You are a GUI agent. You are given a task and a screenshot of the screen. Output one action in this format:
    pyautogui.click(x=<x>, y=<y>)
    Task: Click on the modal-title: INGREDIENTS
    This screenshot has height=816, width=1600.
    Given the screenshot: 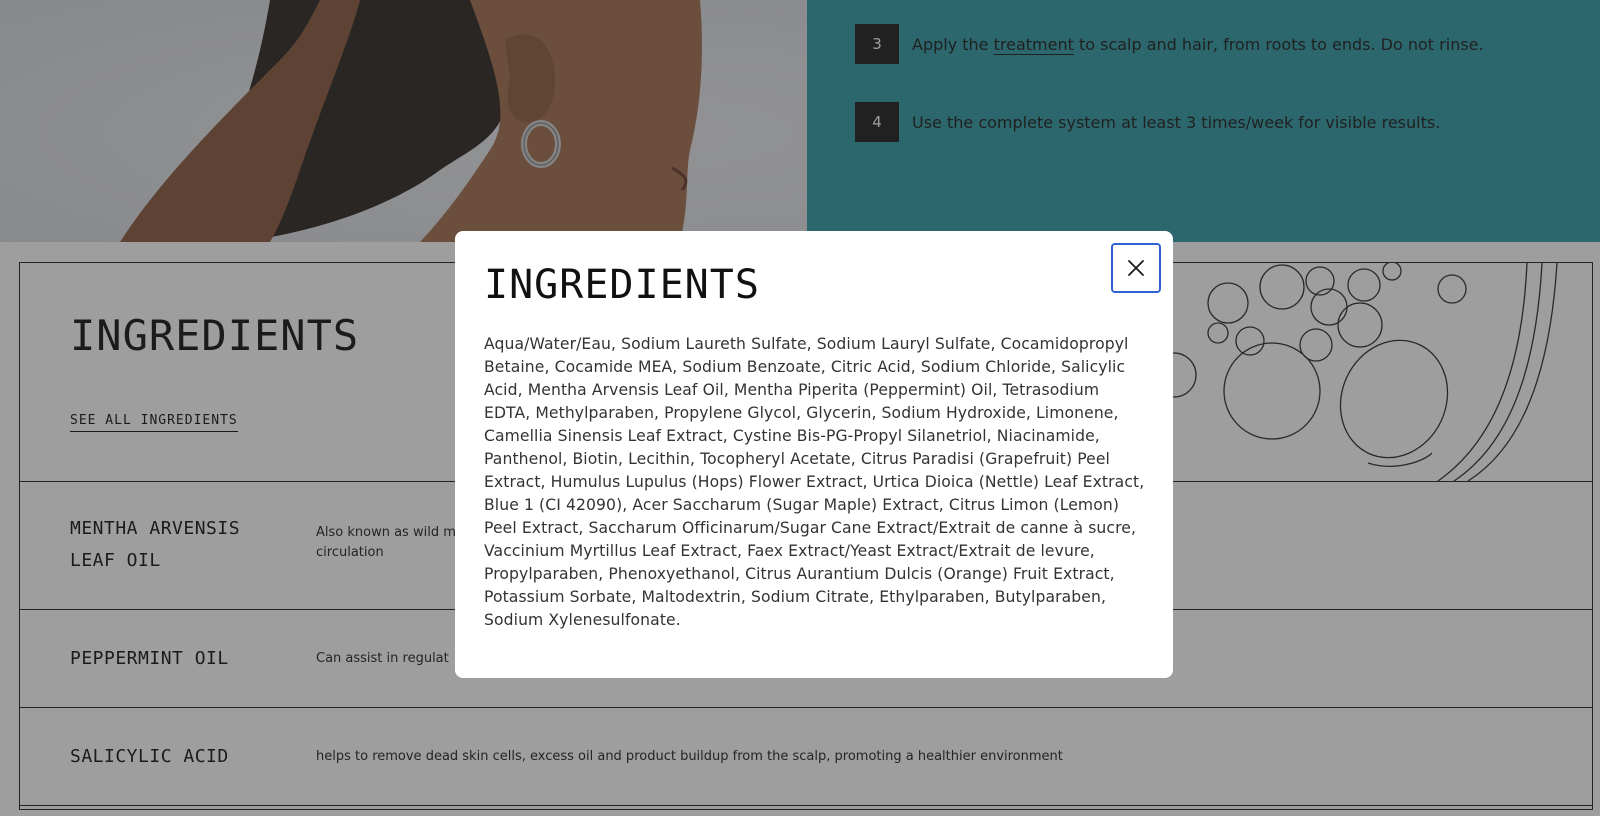 What is the action you would take?
    pyautogui.click(x=622, y=285)
    